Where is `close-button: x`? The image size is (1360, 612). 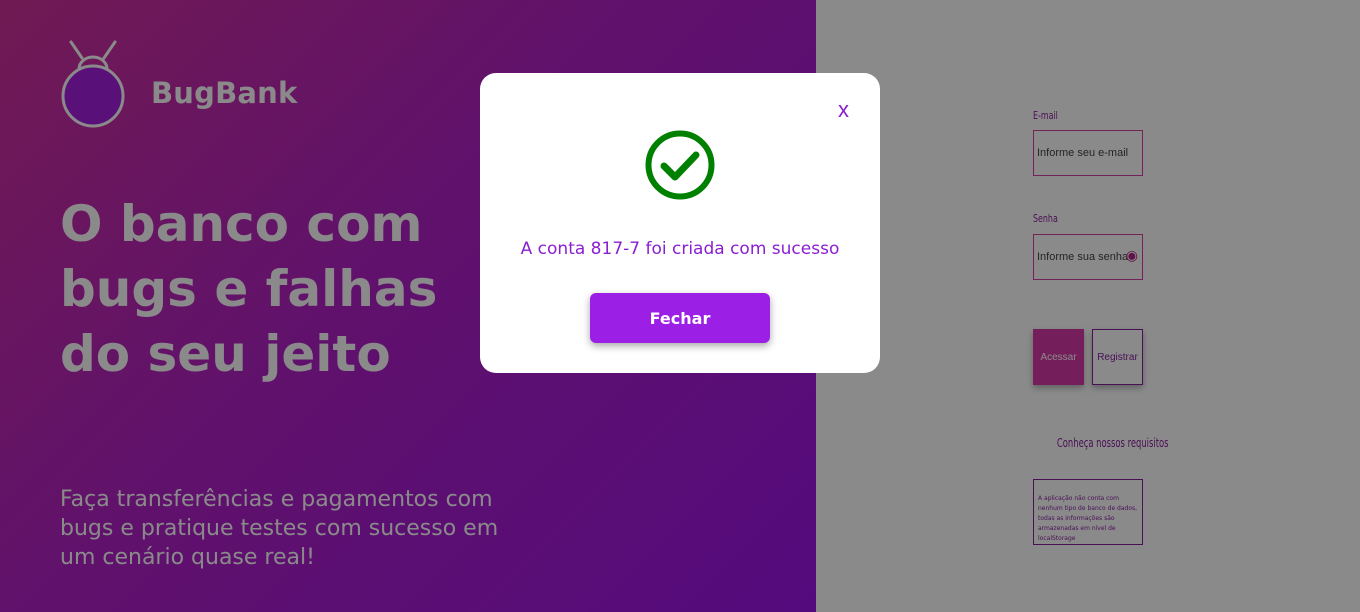
close-button: x is located at coordinates (843, 110).